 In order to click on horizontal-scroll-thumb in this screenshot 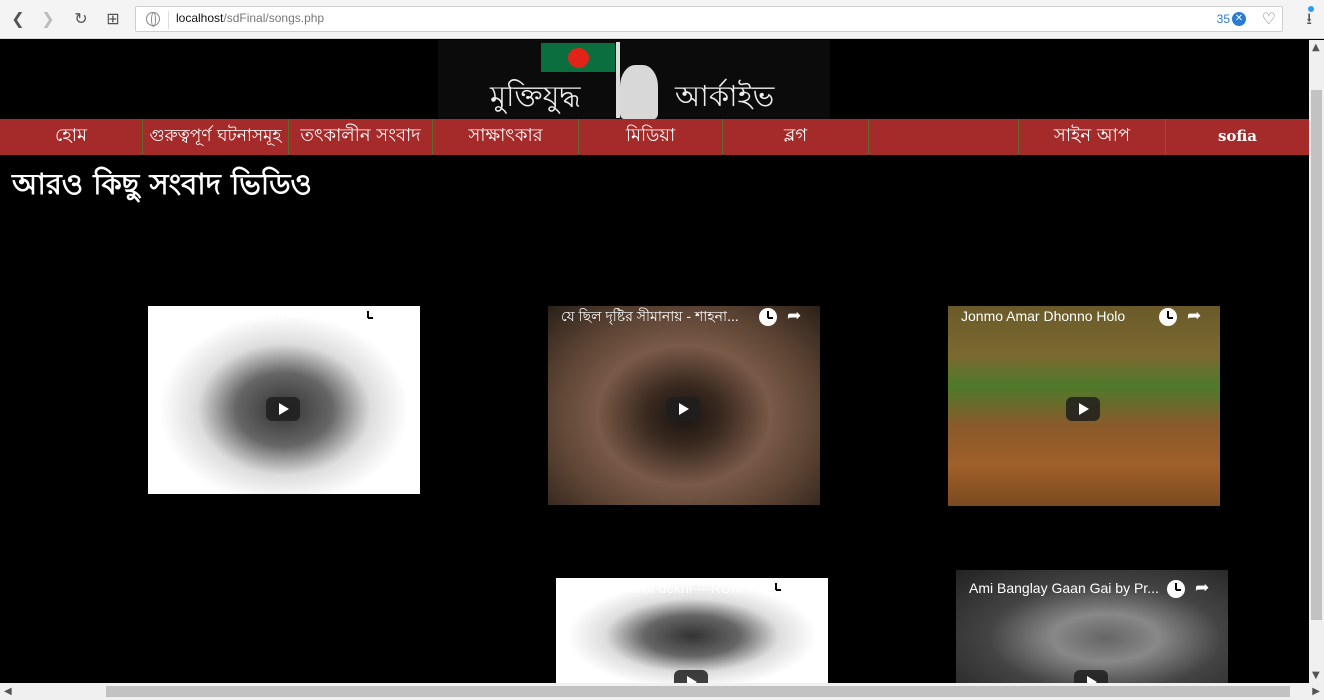, I will do `click(698, 691)`.